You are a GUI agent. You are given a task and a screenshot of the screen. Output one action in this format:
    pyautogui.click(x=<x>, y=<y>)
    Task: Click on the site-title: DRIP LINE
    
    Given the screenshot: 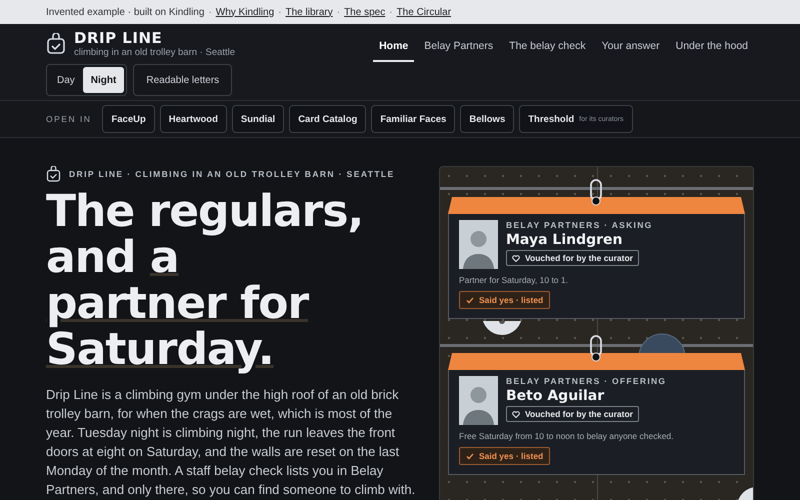 What is the action you would take?
    pyautogui.click(x=119, y=38)
    